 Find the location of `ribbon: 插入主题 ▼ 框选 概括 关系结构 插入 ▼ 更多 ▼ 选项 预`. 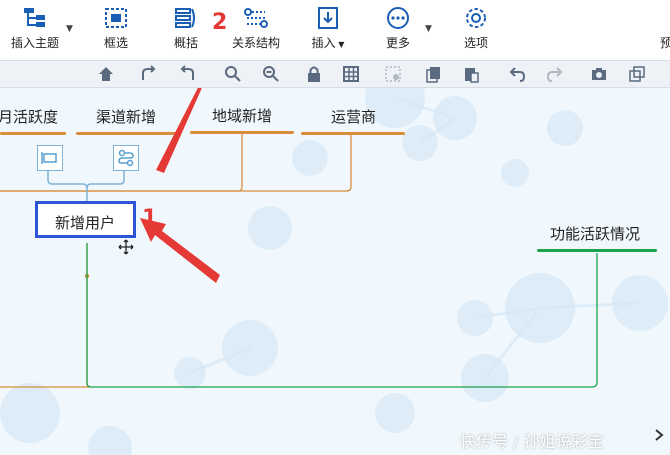

ribbon: 插入主题 ▼ 框选 概括 关系结构 插入 ▼ 更多 ▼ 选项 预 is located at coordinates (335, 30).